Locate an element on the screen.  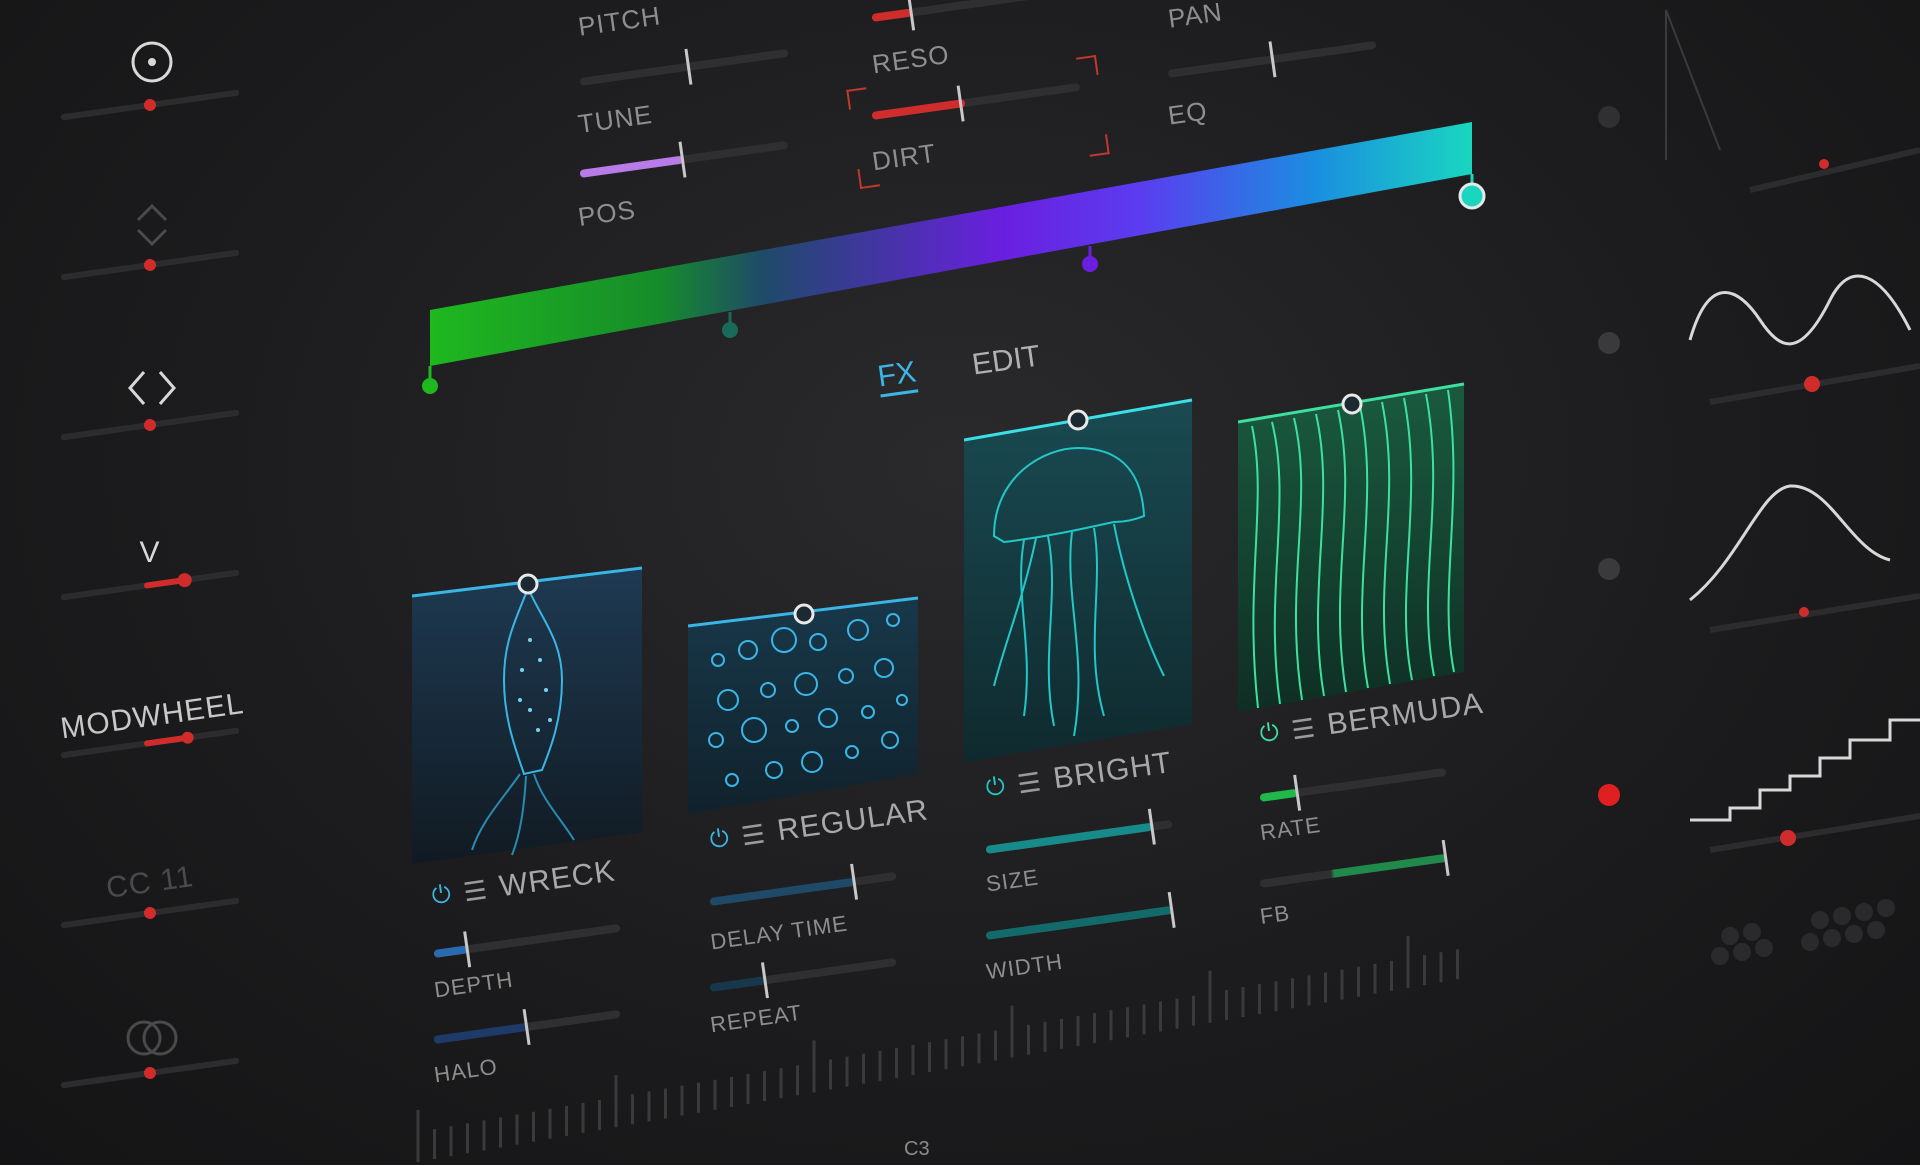
overlap-circles-icon is located at coordinates (152, 1038).